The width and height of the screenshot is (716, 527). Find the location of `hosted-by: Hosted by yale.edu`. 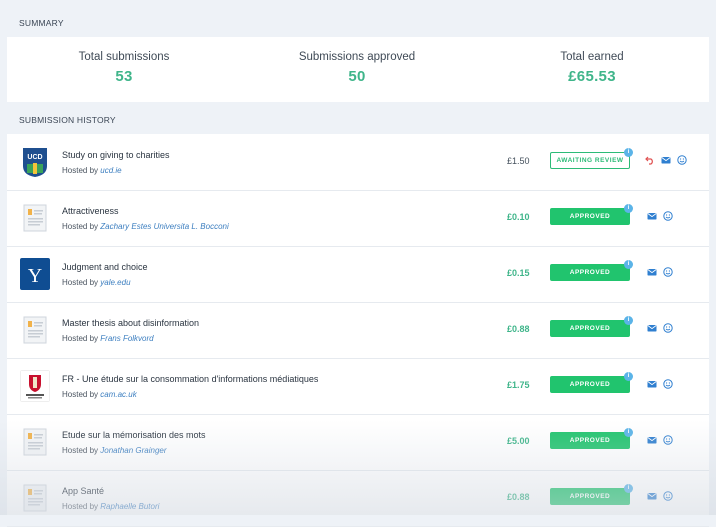

hosted-by: Hosted by yale.edu is located at coordinates (96, 282).